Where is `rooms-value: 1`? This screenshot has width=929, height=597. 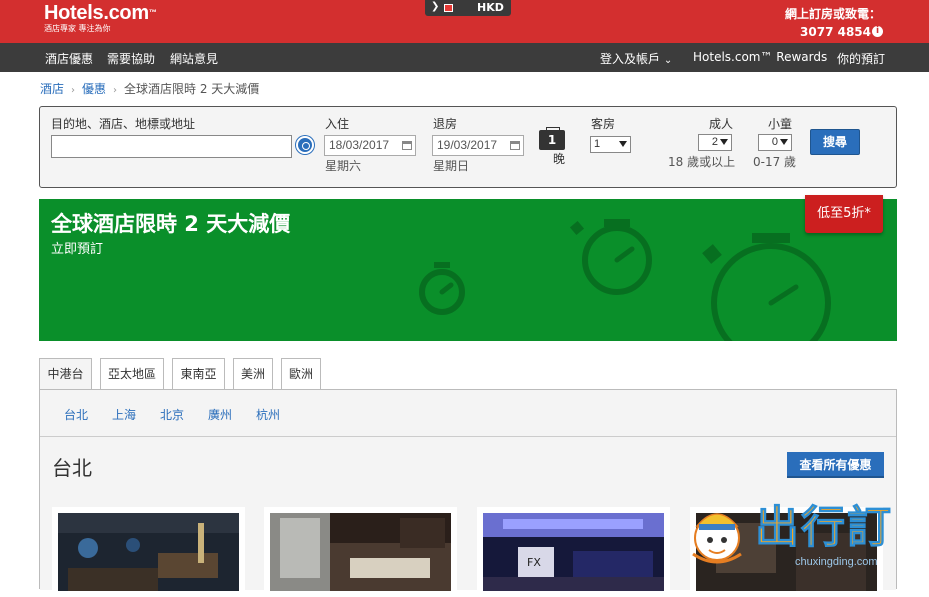
rooms-value: 1 is located at coordinates (597, 144).